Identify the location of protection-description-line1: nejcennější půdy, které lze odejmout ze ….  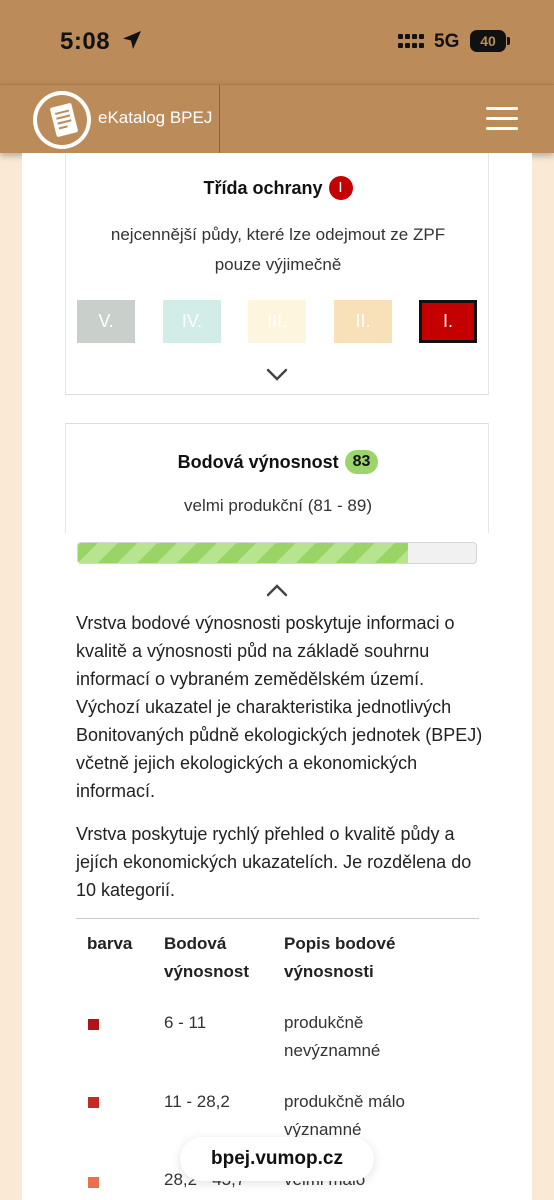
(278, 234).